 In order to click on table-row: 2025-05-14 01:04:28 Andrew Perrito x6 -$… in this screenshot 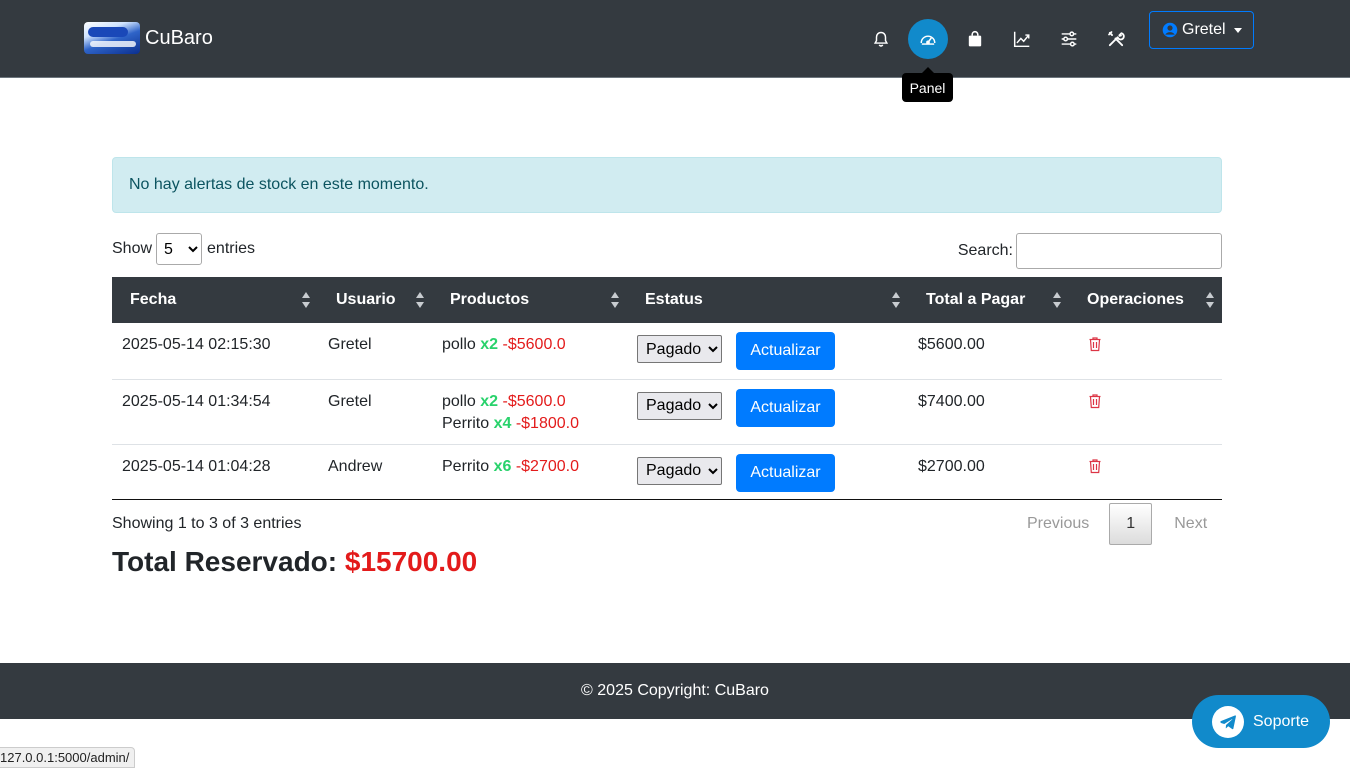, I will do `click(667, 472)`.